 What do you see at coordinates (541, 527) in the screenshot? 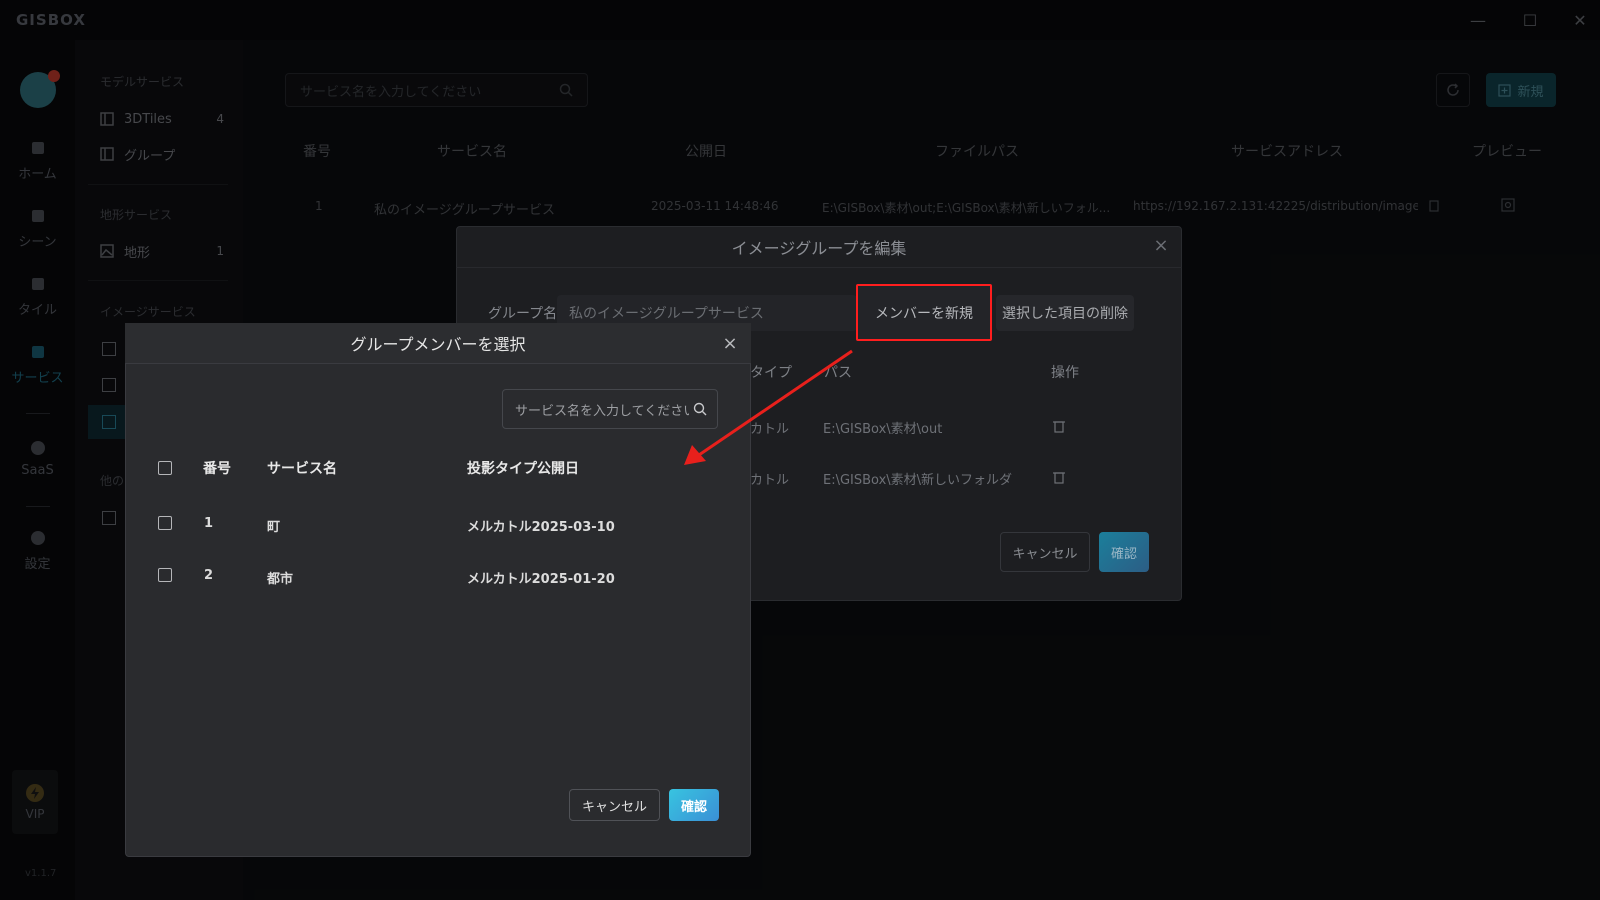
I see `member-row-proj-date: メルカトル2025-03-10` at bounding box center [541, 527].